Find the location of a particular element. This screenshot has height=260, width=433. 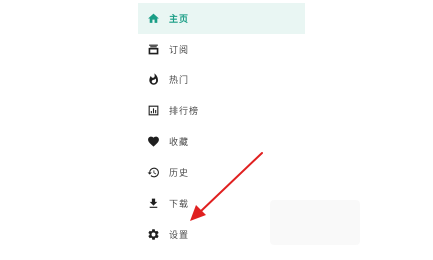

heart-icon is located at coordinates (153, 142).